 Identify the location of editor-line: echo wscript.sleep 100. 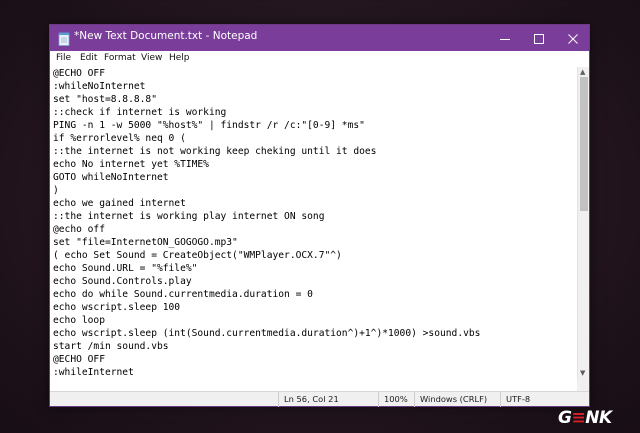
(117, 307).